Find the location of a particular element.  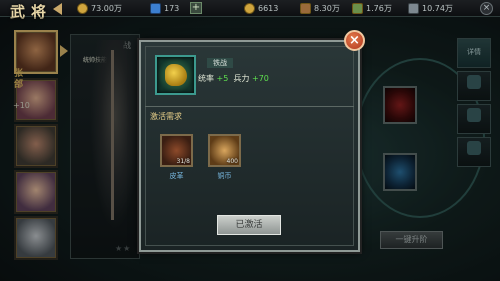

ingot-icon is located at coordinates (155, 8).